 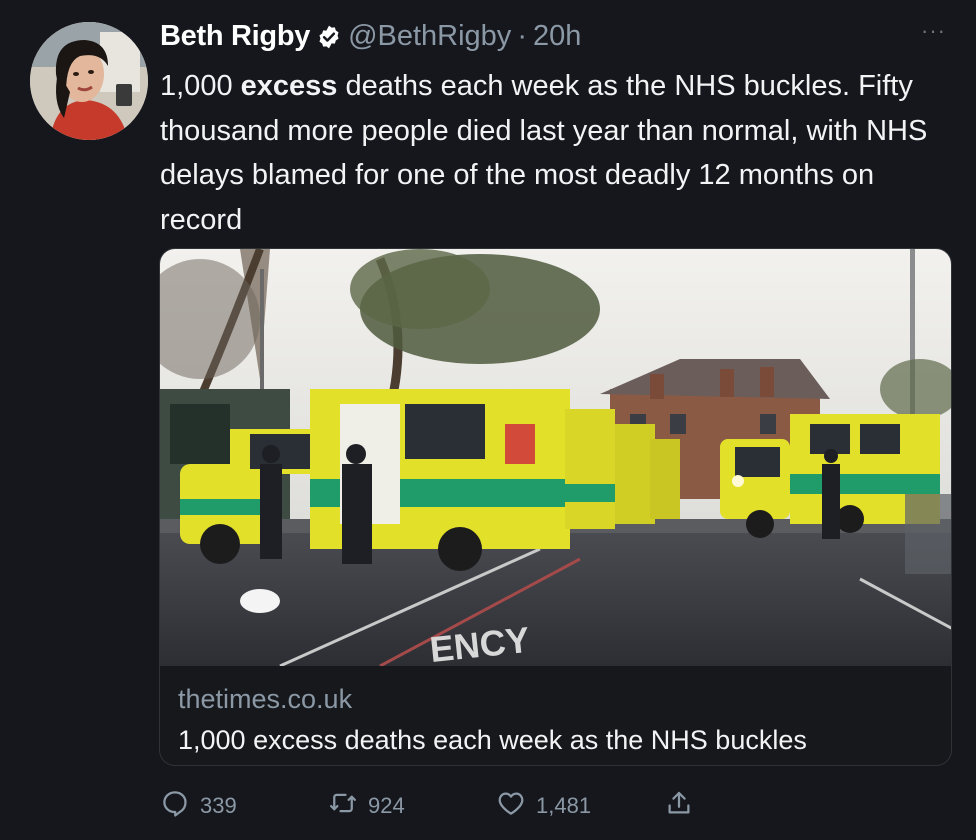 What do you see at coordinates (386, 805) in the screenshot?
I see `retweet-count: 924` at bounding box center [386, 805].